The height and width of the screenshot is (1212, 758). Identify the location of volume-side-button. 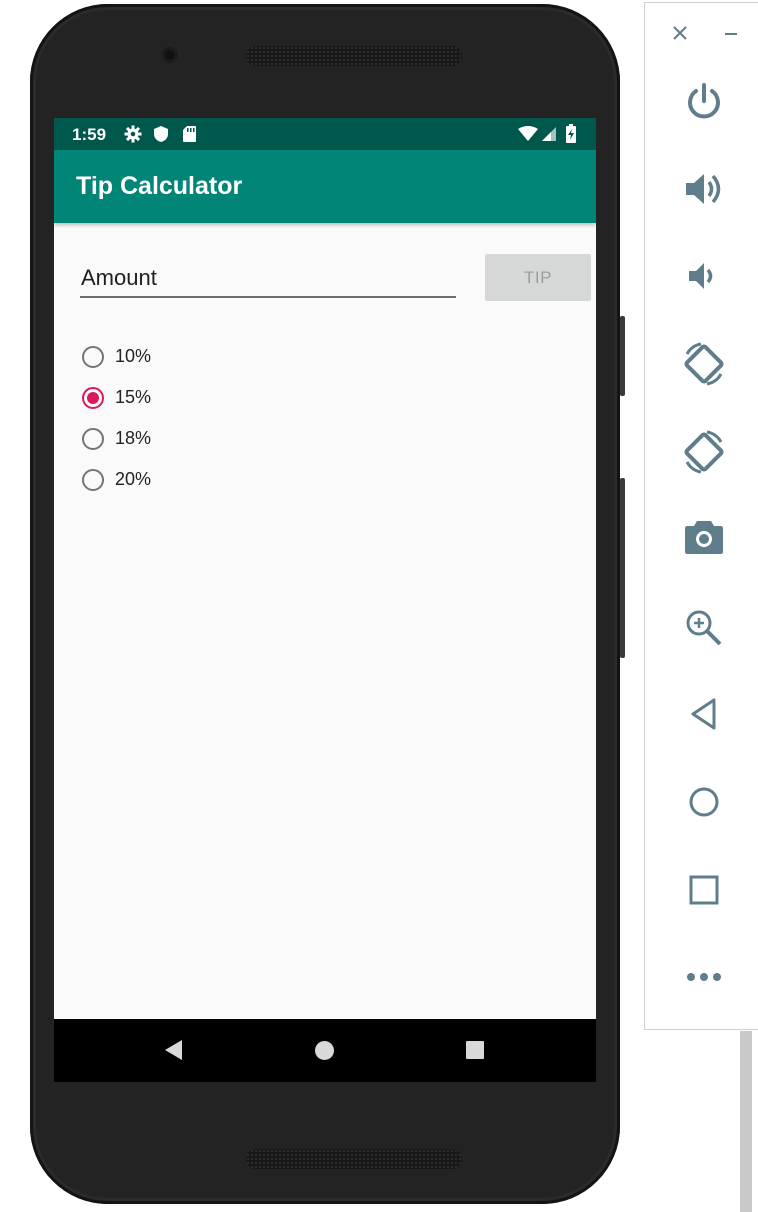
(622, 568).